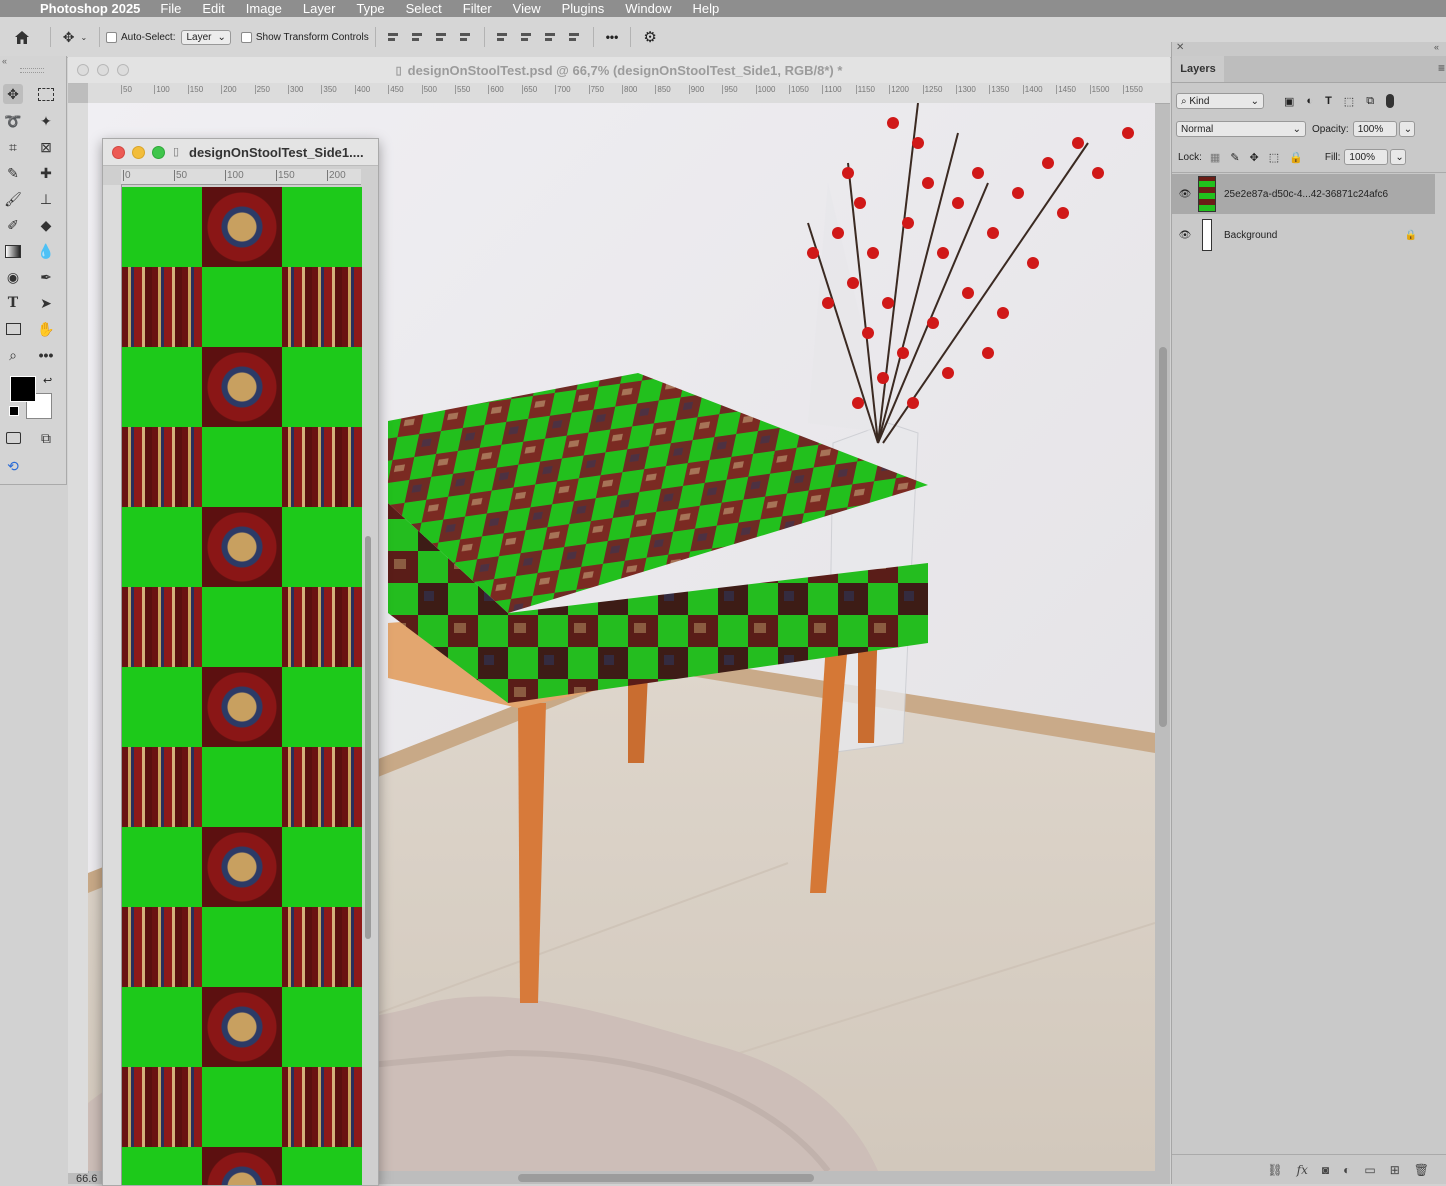  I want to click on default-colors-icon, so click(14, 411).